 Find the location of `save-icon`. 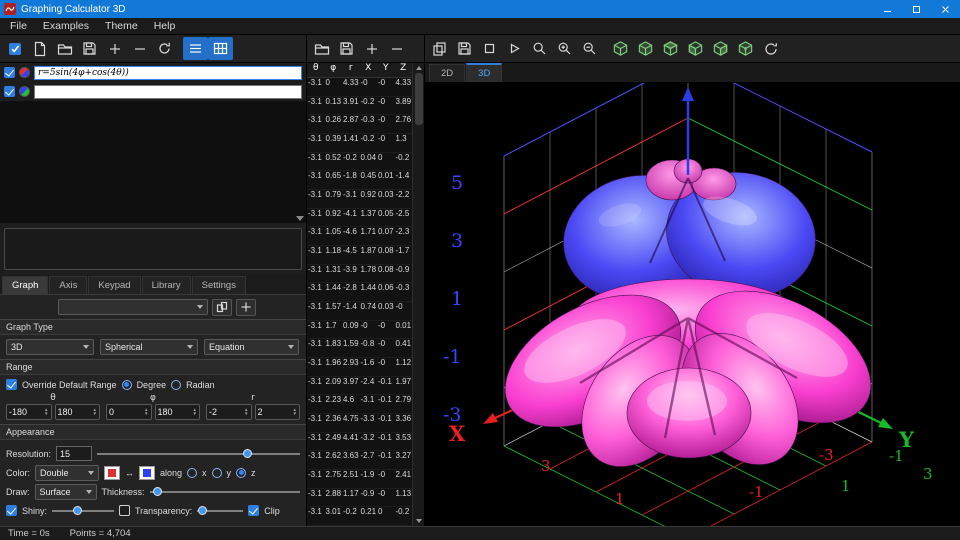

save-icon is located at coordinates (89, 48).